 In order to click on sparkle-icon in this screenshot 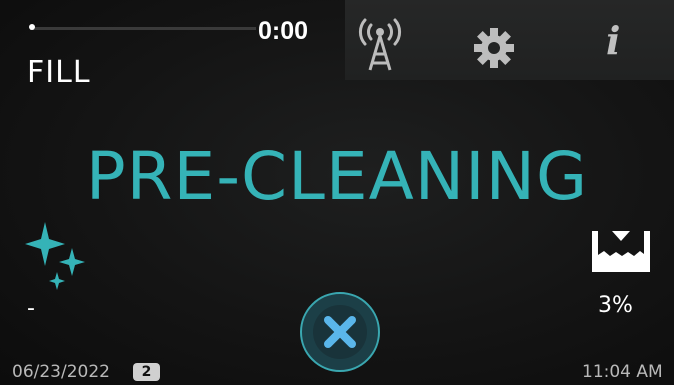, I will do `click(57, 258)`.